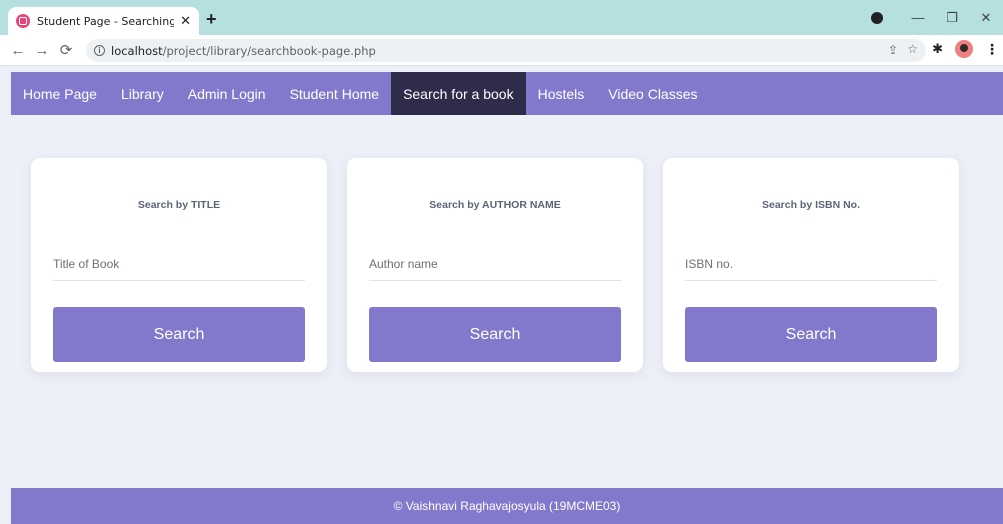  I want to click on title-input, so click(179, 267).